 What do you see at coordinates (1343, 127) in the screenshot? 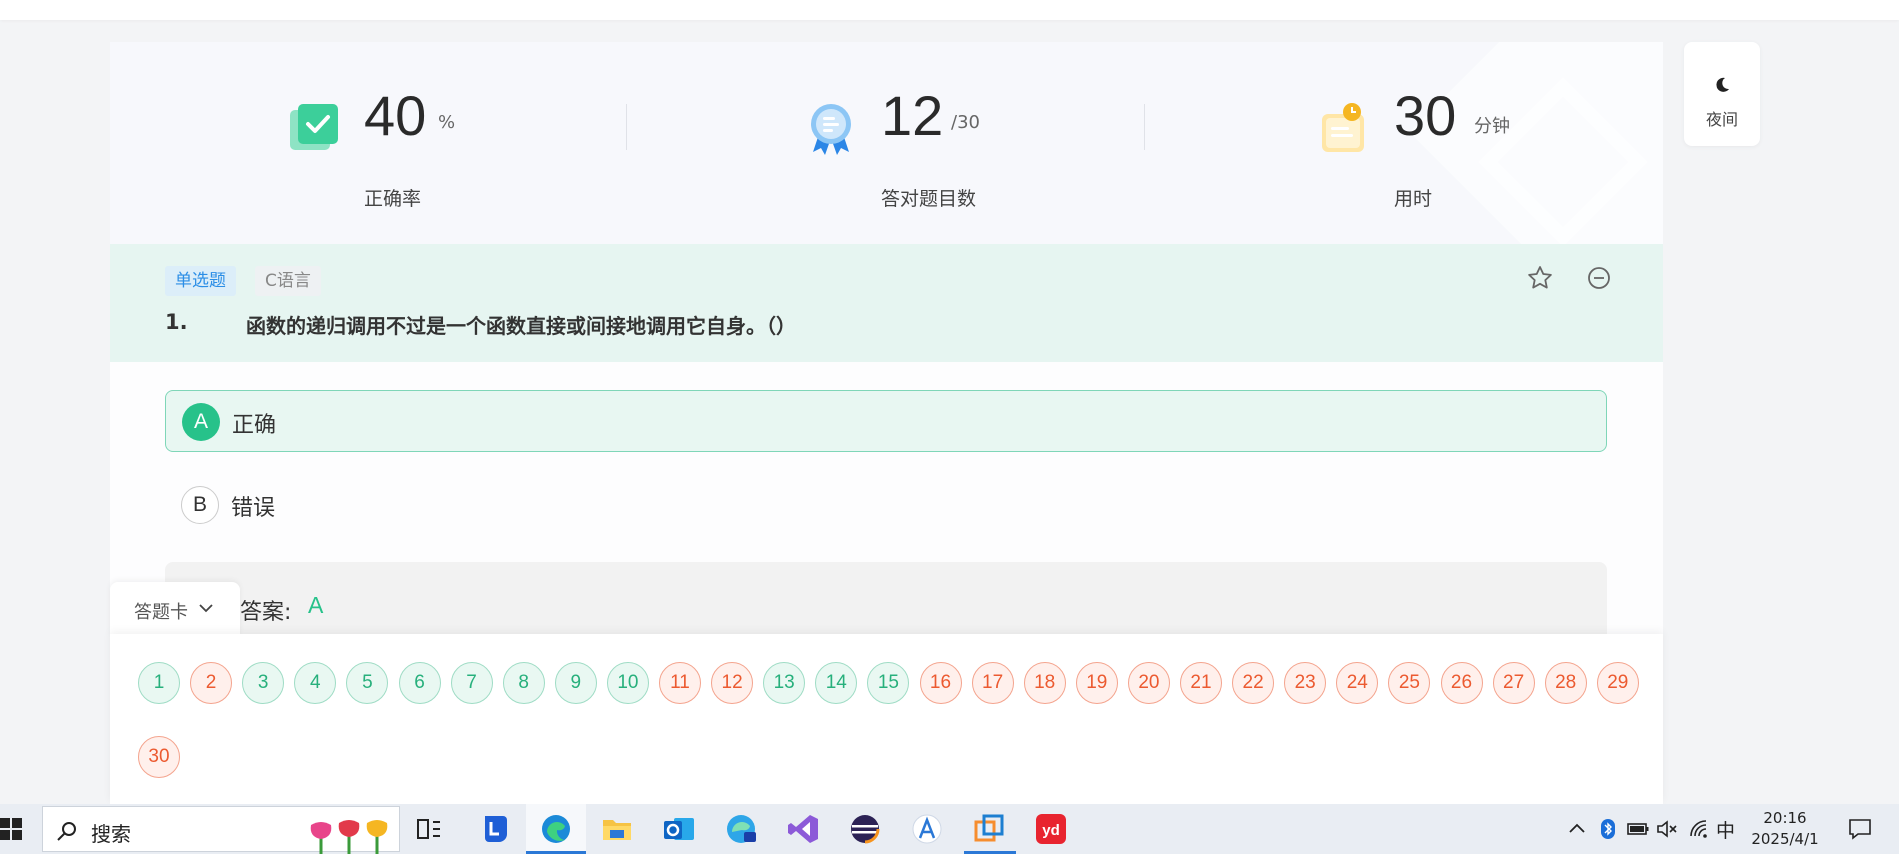
I see `timer-notebook-icon` at bounding box center [1343, 127].